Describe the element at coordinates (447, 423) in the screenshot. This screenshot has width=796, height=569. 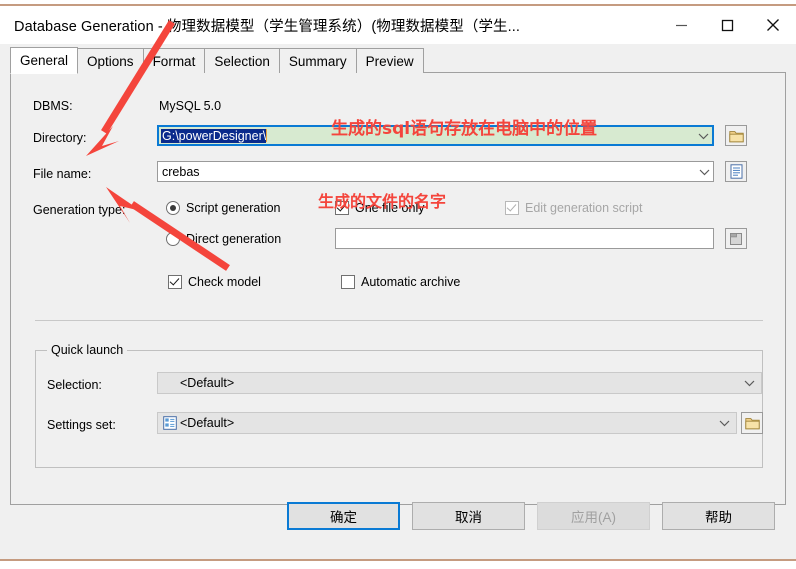
I see `settings-set-combo: <Default>` at that location.